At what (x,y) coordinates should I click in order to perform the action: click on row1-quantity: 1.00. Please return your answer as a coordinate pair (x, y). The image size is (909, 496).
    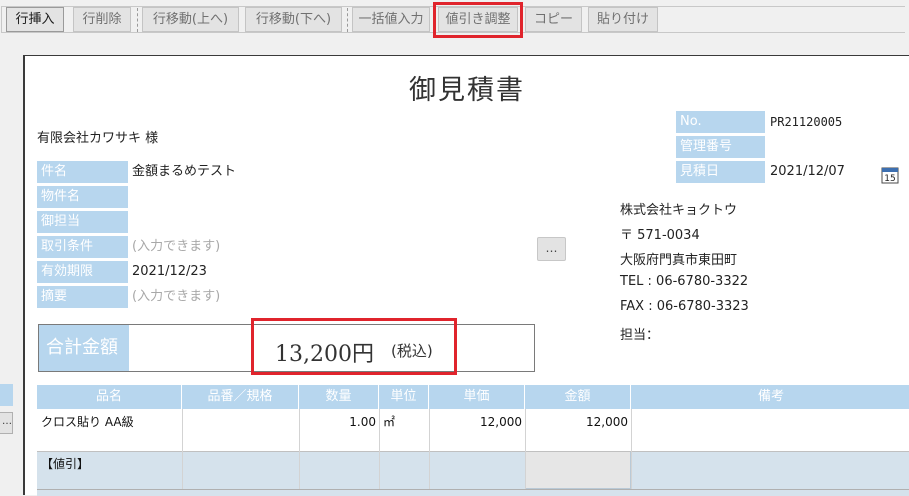
    Looking at the image, I should click on (337, 422).